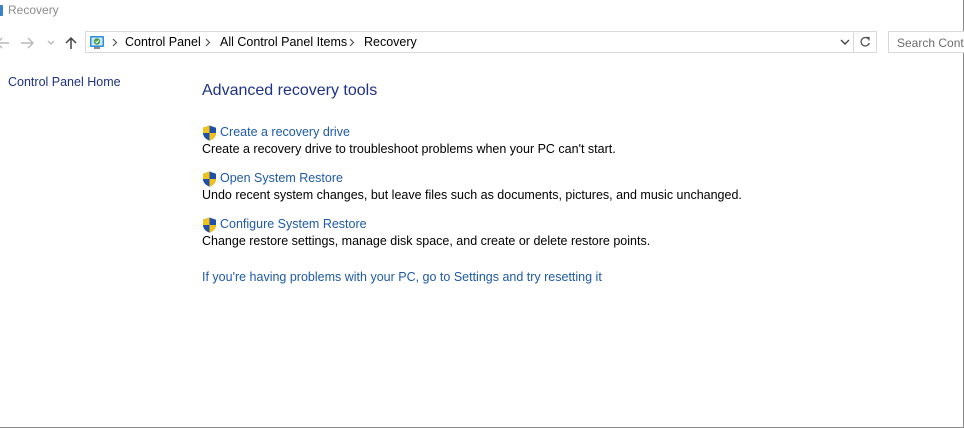  I want to click on recent-dropdown-icon, so click(51, 43).